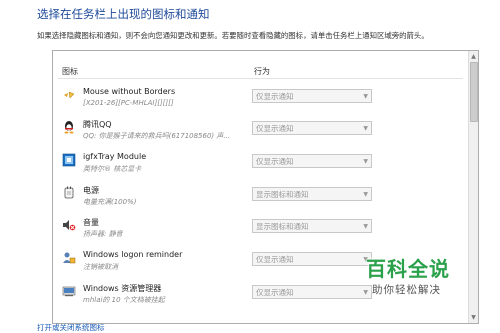 This screenshot has height=333, width=500. Describe the element at coordinates (124, 300) in the screenshot. I see `item-subtitle: mhlai的 10 个文档被挂起` at that location.